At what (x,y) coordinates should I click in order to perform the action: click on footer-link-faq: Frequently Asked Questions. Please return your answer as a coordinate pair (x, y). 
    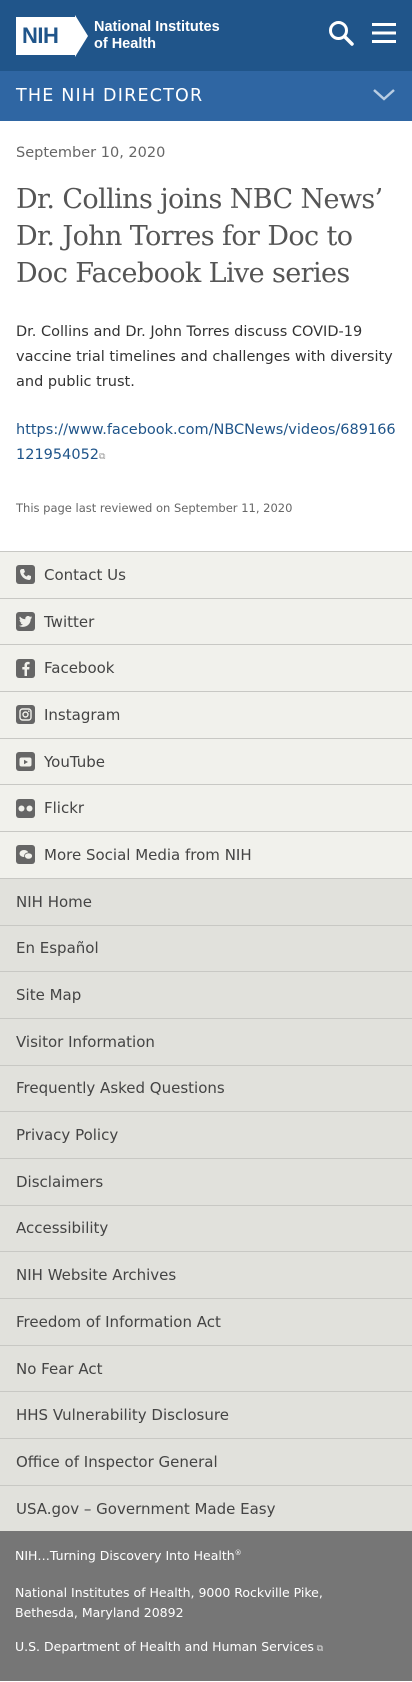
    Looking at the image, I should click on (206, 1088).